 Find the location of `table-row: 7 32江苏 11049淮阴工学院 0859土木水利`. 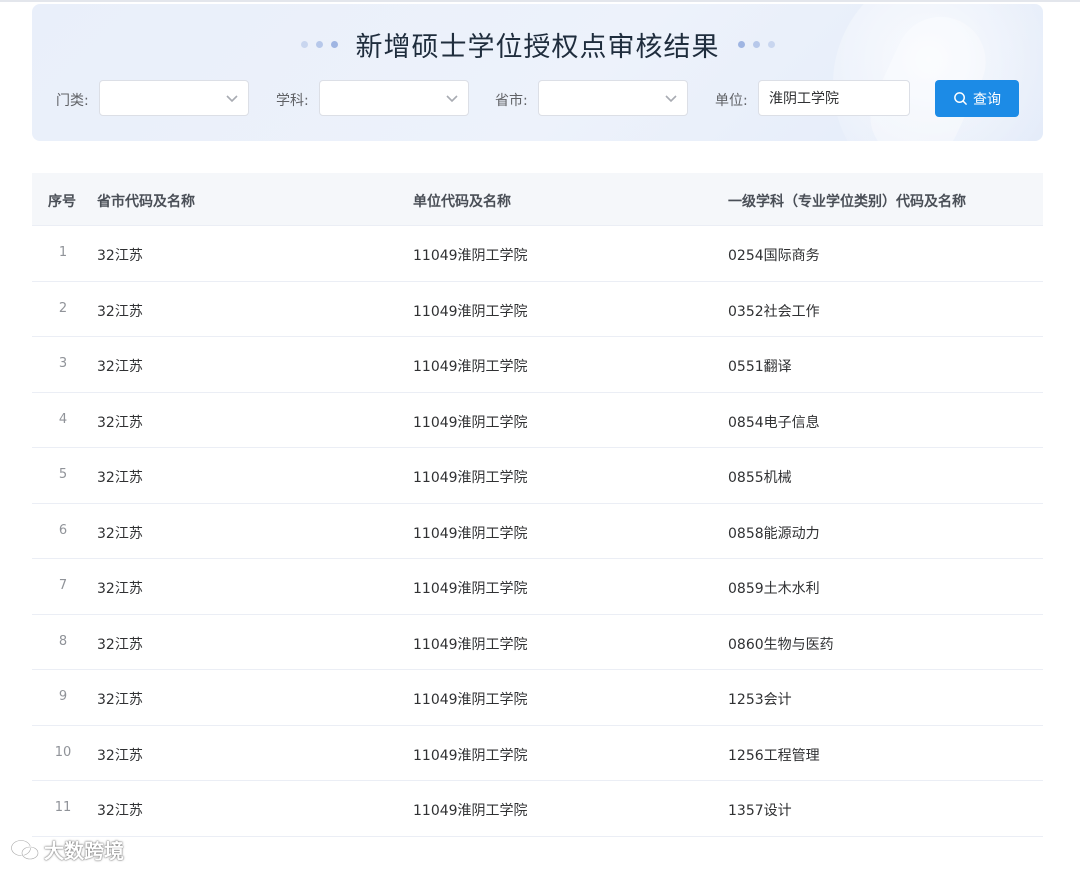

table-row: 7 32江苏 11049淮阴工学院 0859土木水利 is located at coordinates (537, 587).